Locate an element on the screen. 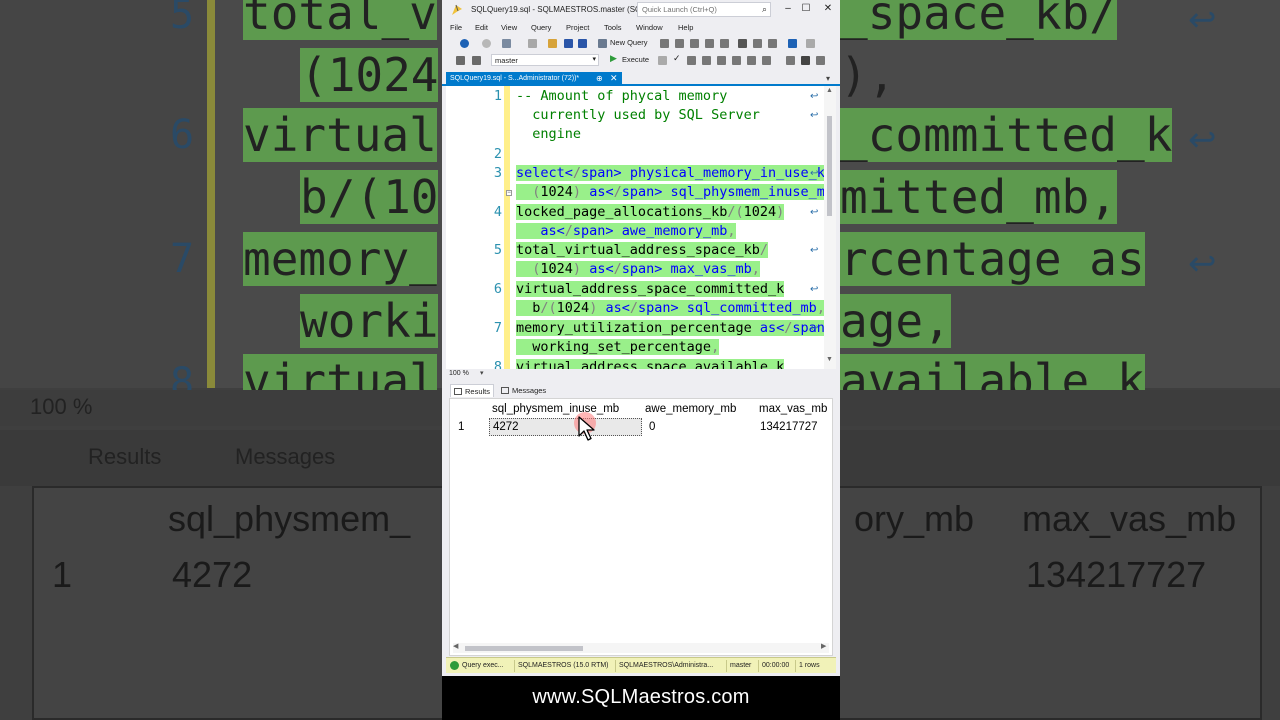 This screenshot has height=720, width=1280. query-options-icon is located at coordinates (706, 60).